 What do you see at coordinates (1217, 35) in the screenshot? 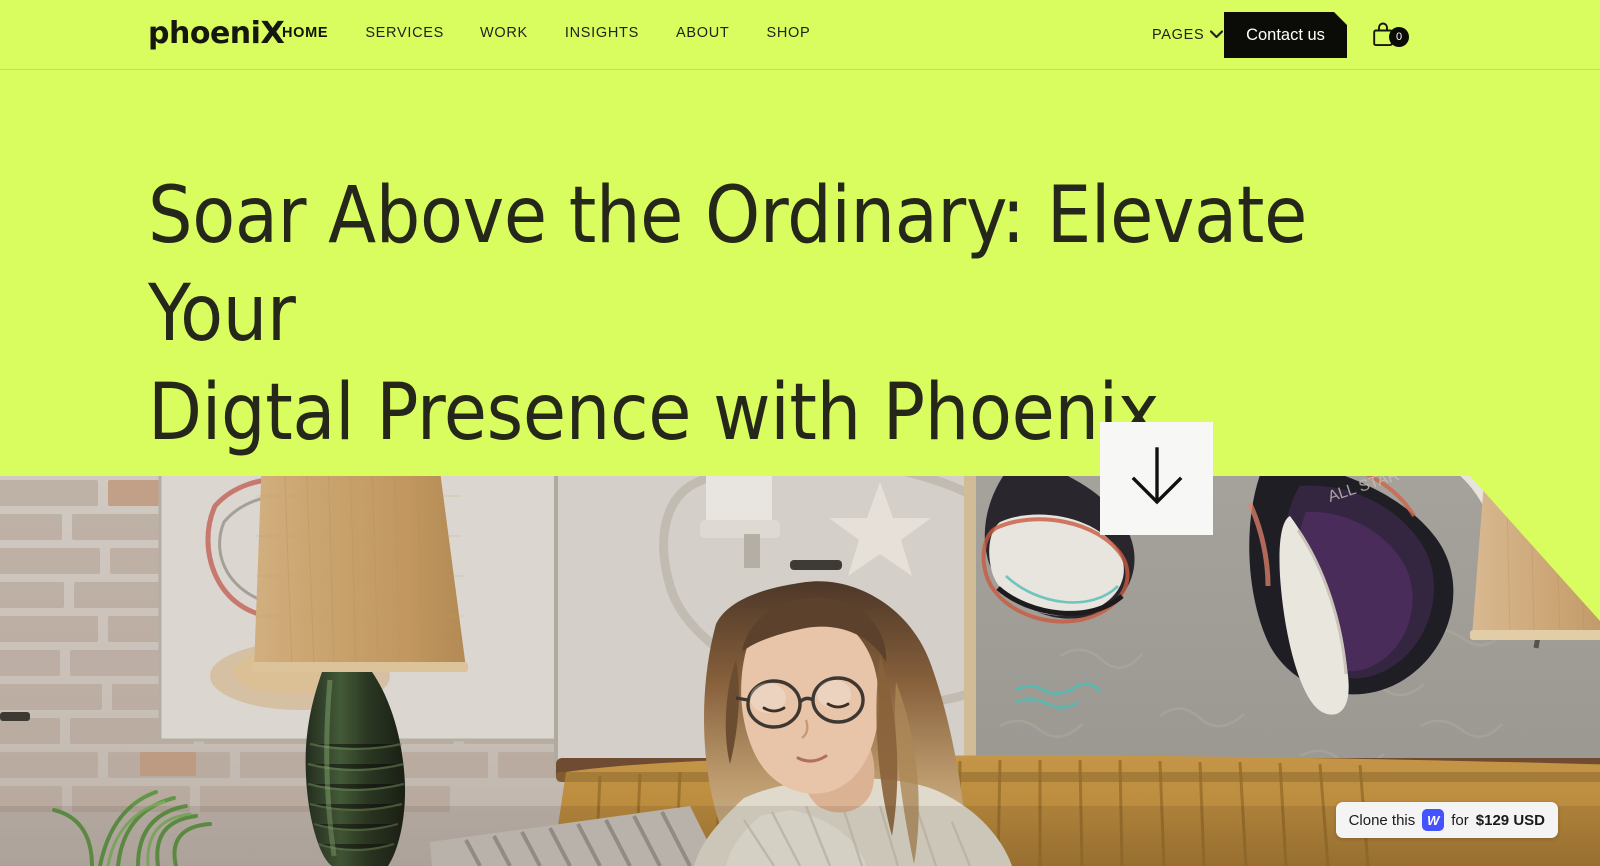
I see `chevron-down-icon` at bounding box center [1217, 35].